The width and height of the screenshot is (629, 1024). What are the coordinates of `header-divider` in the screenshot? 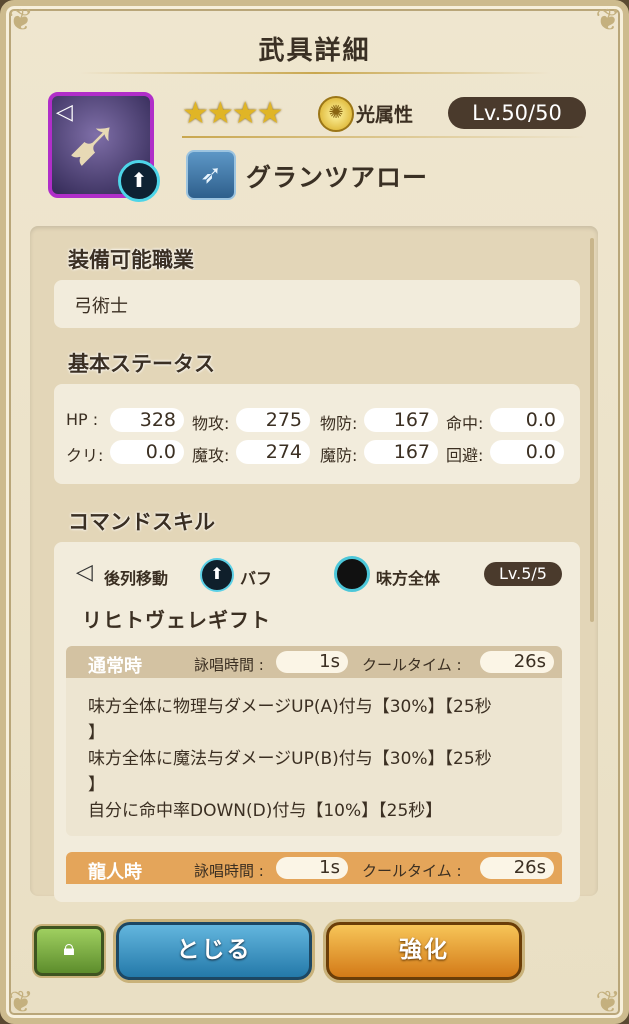 It's located at (384, 137).